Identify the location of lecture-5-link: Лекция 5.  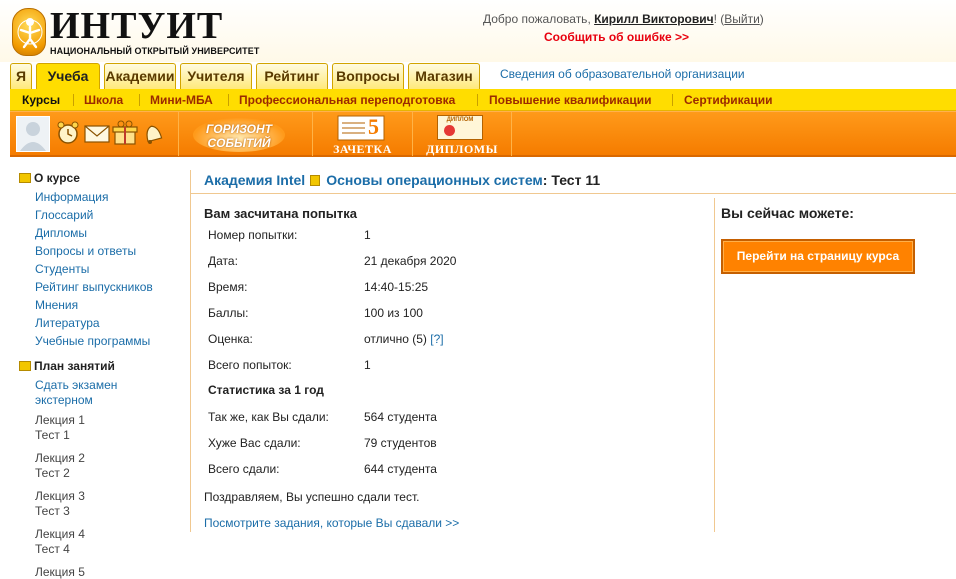
(60, 572).